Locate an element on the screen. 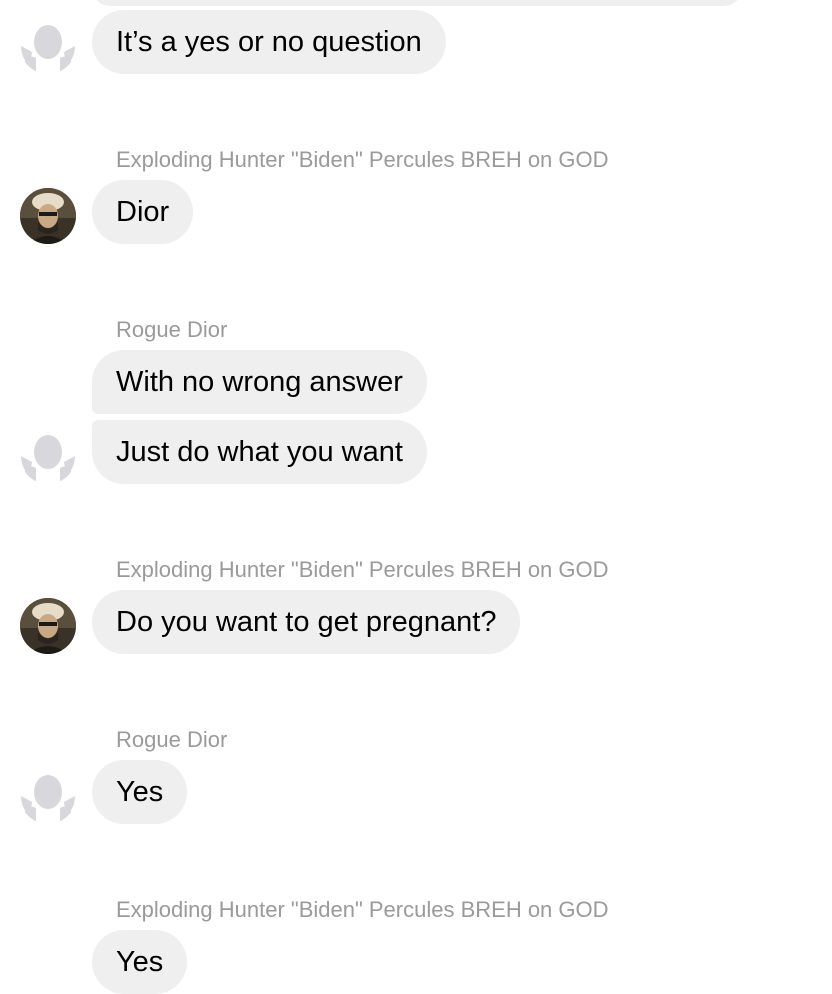 Image resolution: width=832 pixels, height=994 pixels. message-bubble: It’s a yes or no question is located at coordinates (269, 42).